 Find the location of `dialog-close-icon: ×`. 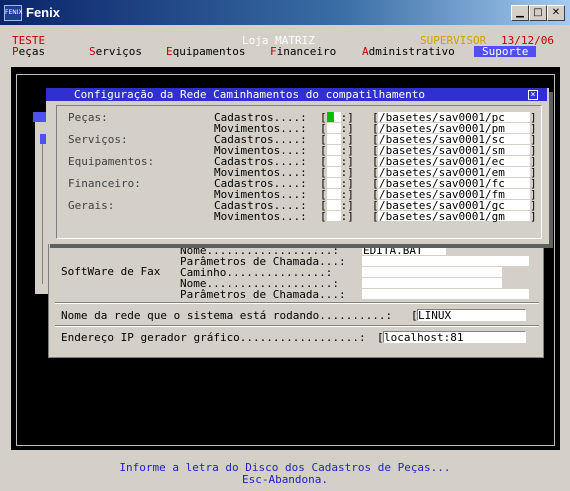

dialog-close-icon: × is located at coordinates (533, 95).